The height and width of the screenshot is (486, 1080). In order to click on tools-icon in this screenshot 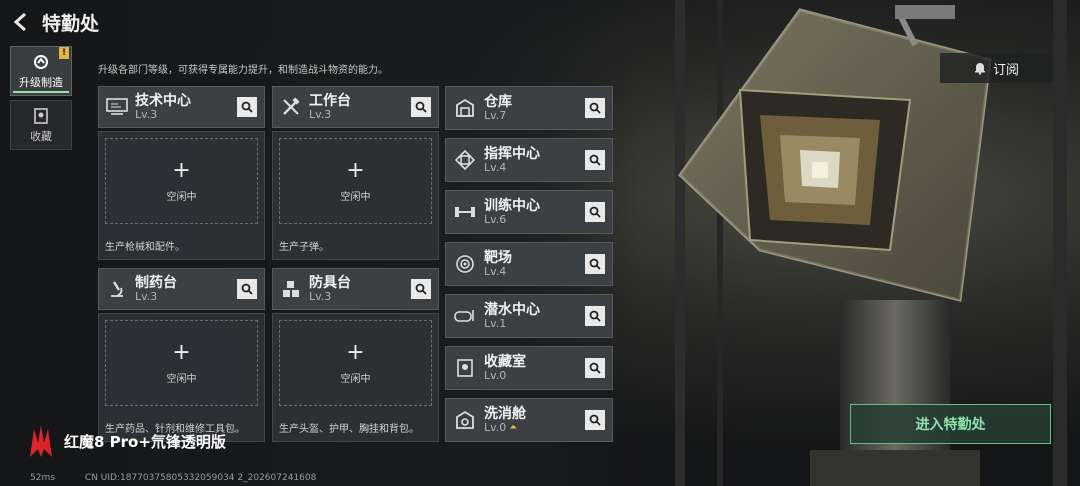, I will do `click(291, 107)`.